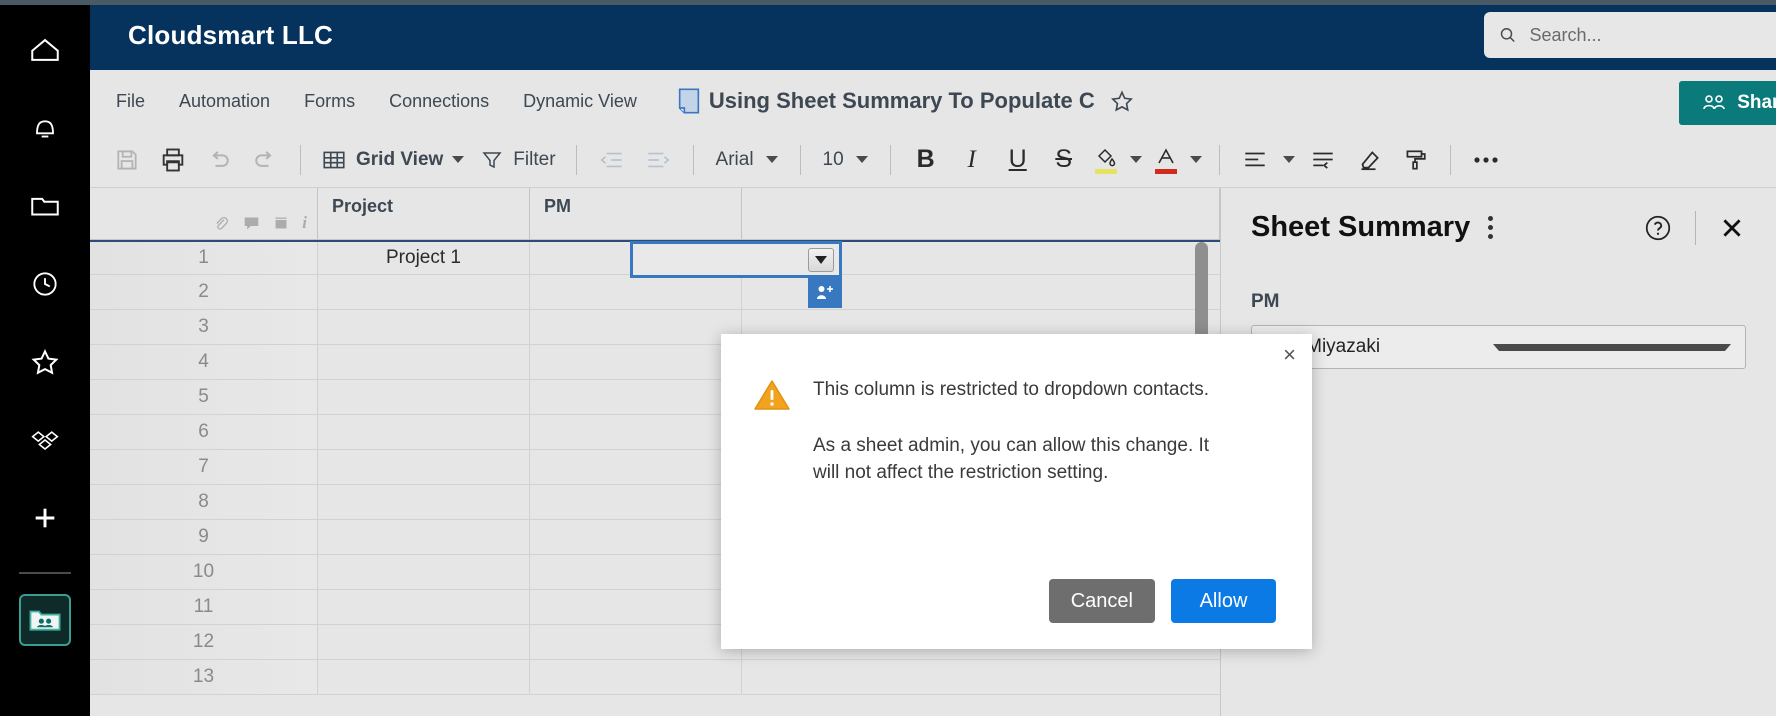 The image size is (1776, 716). I want to click on row-number: 9, so click(204, 537).